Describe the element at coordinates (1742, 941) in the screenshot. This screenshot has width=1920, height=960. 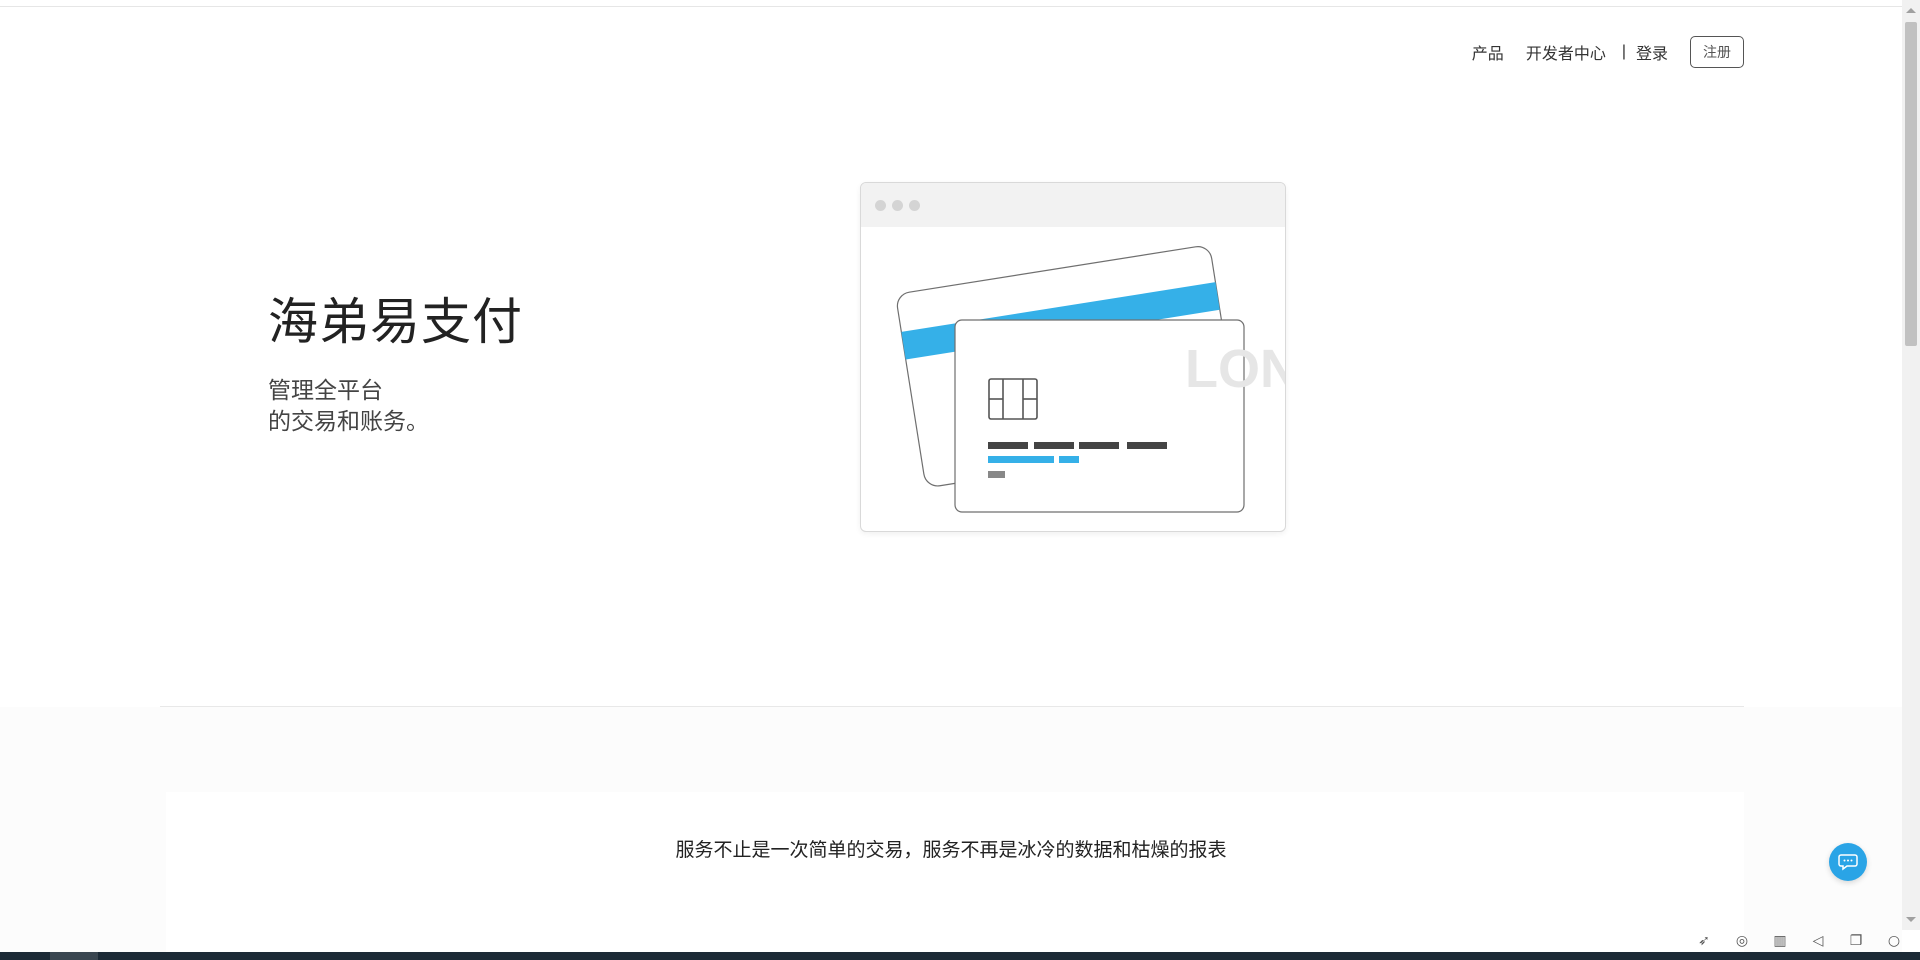
I see `edge-icon: ◎` at that location.